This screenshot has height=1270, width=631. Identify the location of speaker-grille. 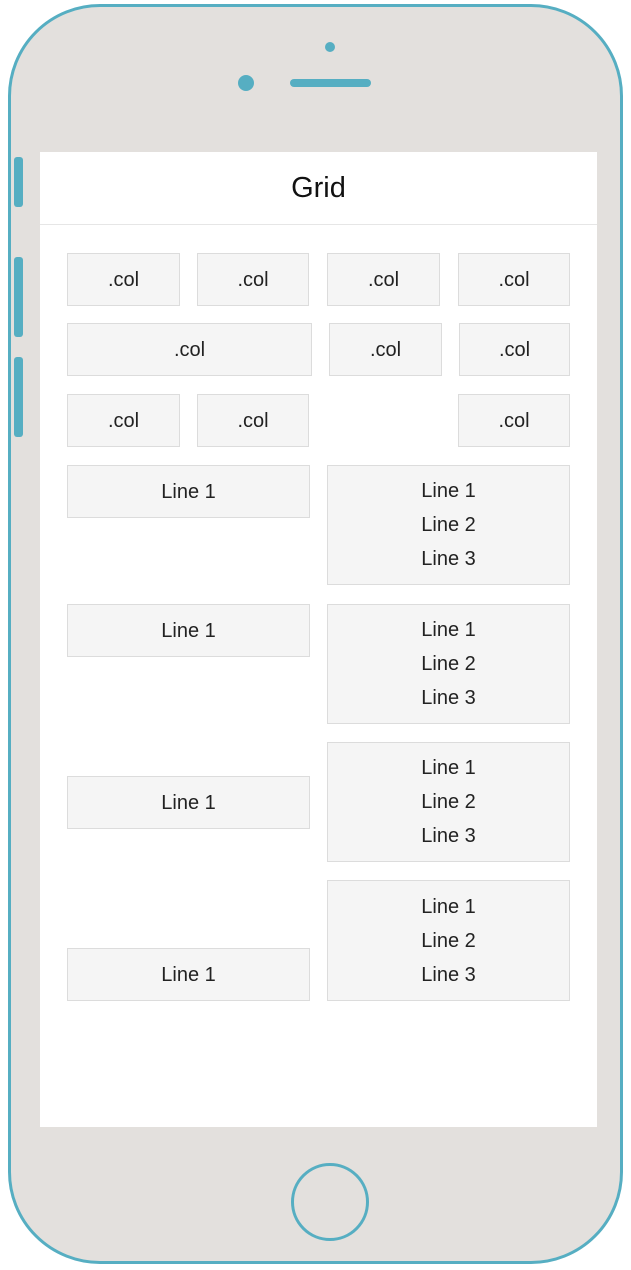
(330, 83).